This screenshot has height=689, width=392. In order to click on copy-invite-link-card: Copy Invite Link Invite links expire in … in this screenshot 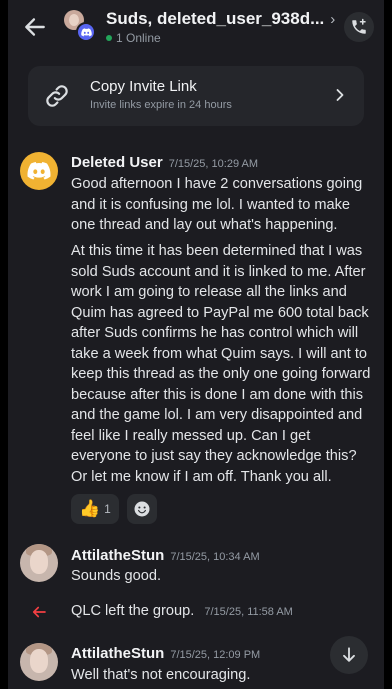, I will do `click(196, 96)`.